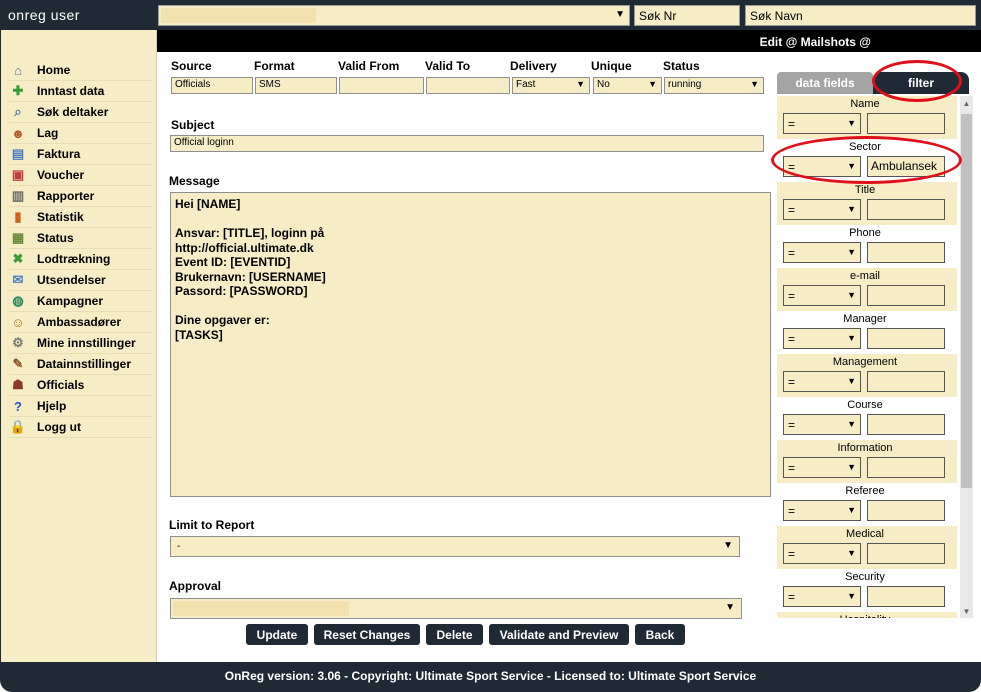 The height and width of the screenshot is (692, 981). I want to click on filter-row-referee: Referee = ▼, so click(867, 504).